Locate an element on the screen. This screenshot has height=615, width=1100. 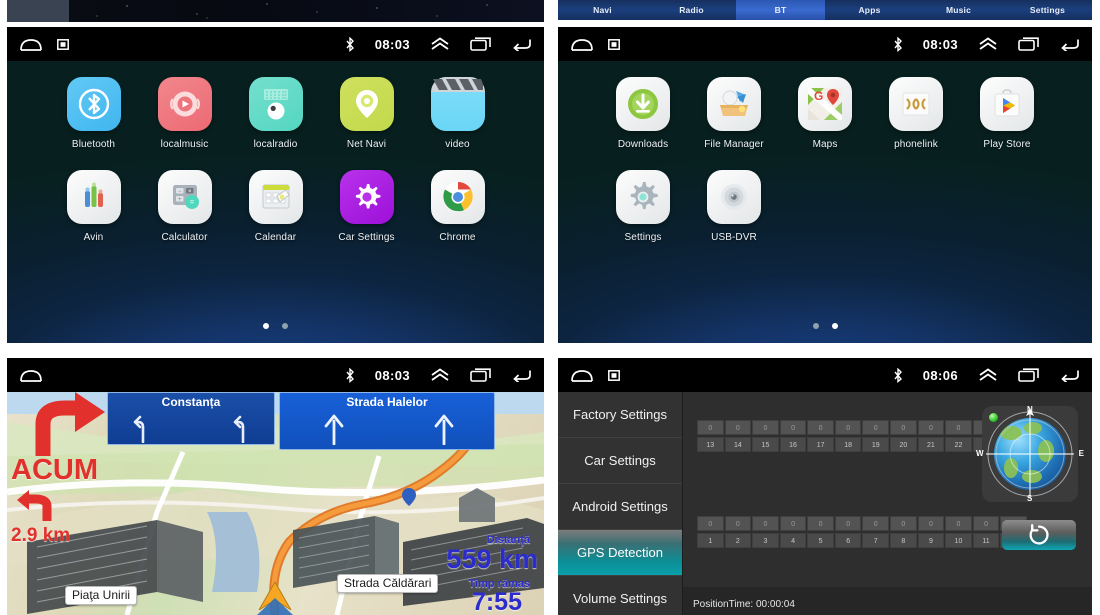
satellite-id-row-bottom: 1 2 3 4 5 6 7 8 9 10 11 12 is located at coordinates (862, 540).